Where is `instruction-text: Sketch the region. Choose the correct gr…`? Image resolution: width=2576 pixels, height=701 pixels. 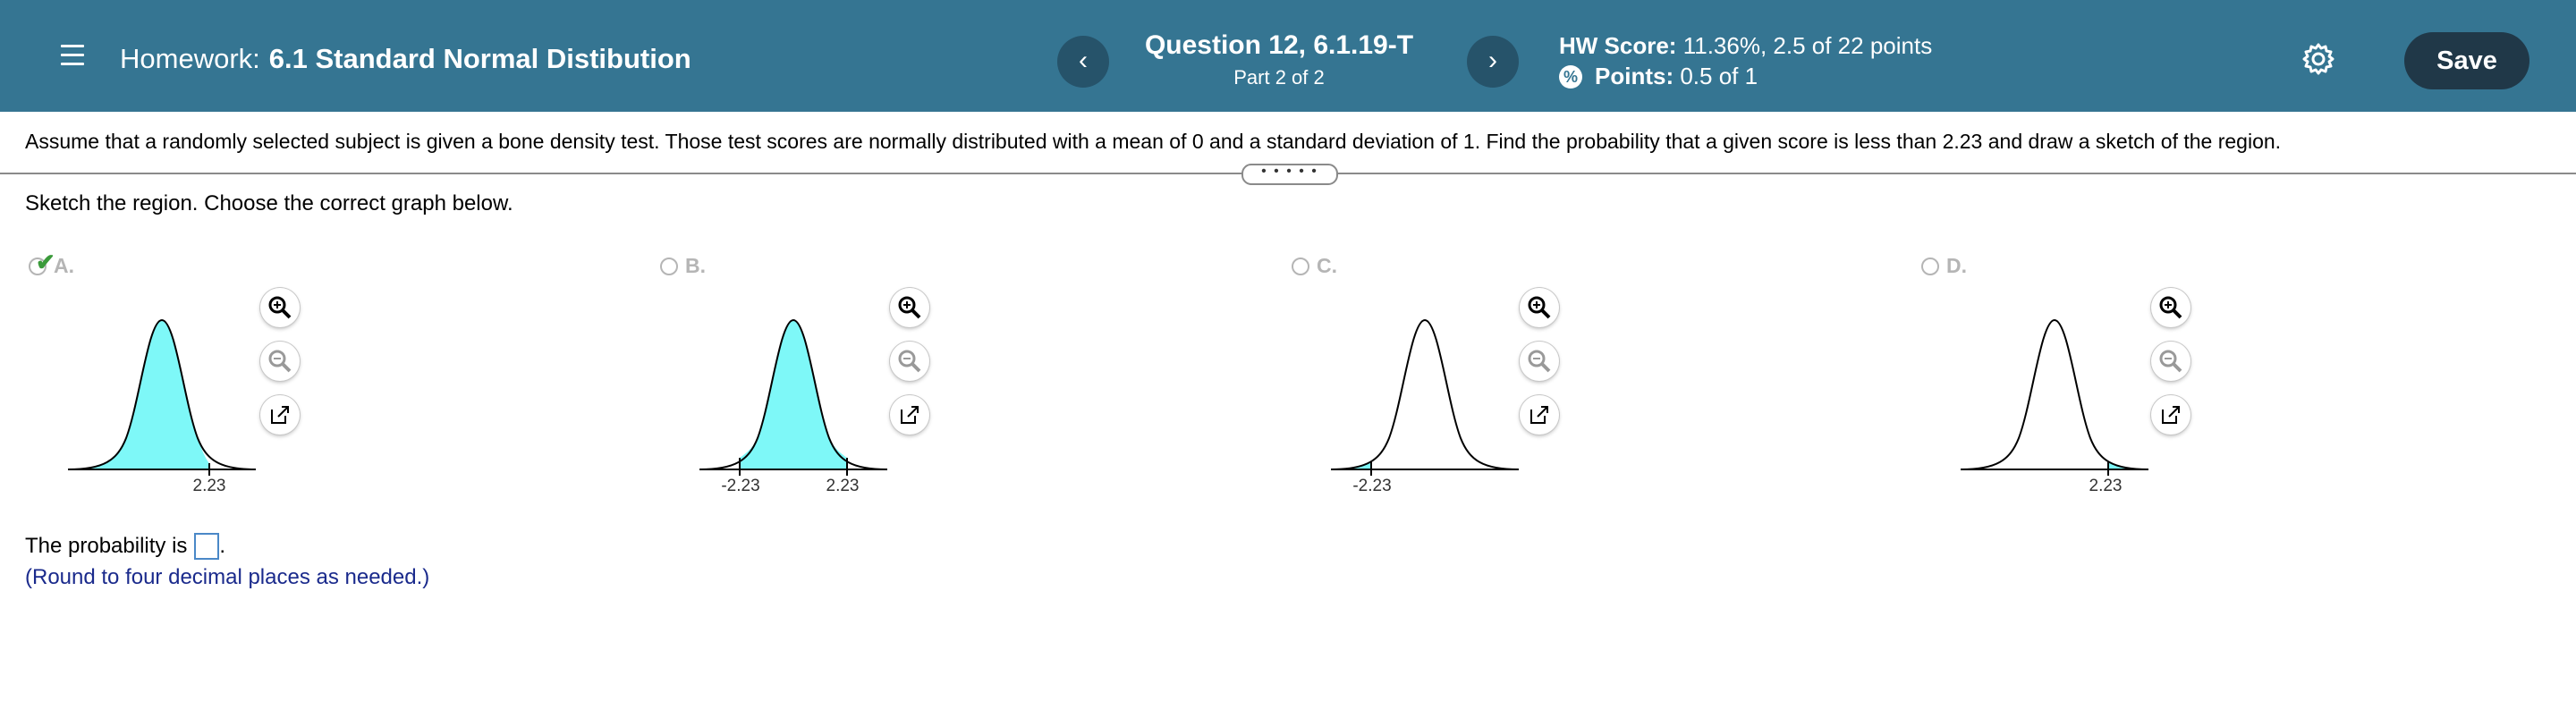 instruction-text: Sketch the region. Choose the correct gr… is located at coordinates (269, 203).